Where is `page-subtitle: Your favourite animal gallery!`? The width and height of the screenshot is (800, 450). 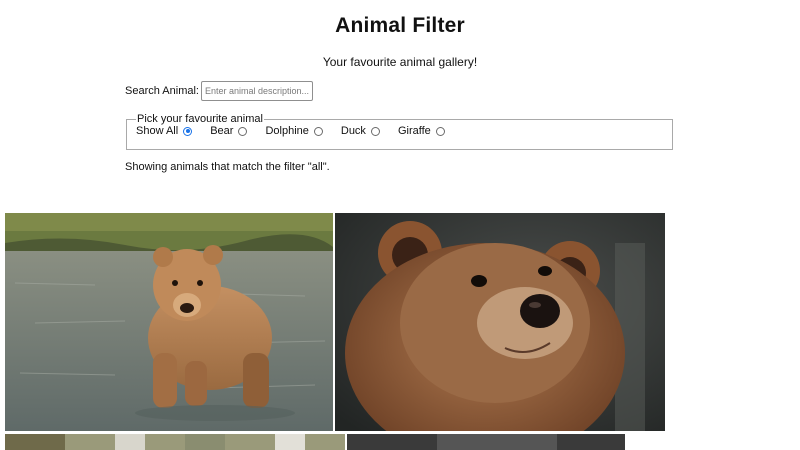
page-subtitle: Your favourite animal gallery! is located at coordinates (400, 62).